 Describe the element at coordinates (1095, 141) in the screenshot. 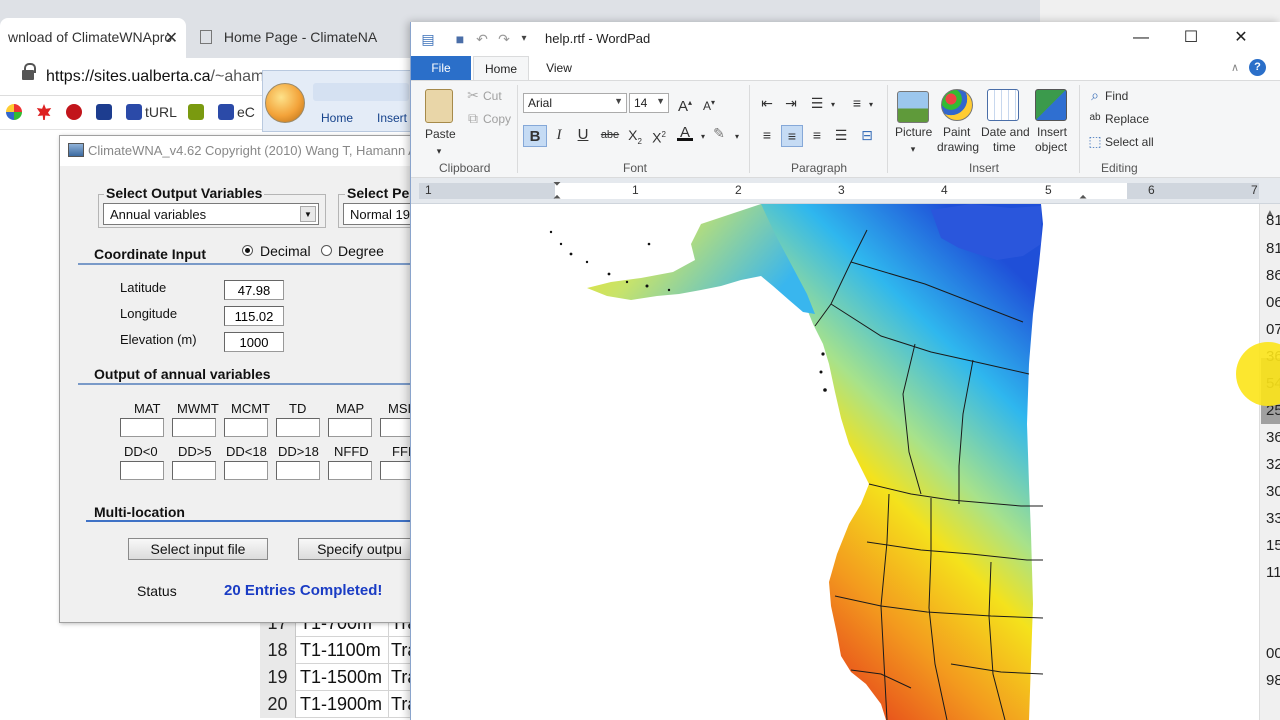

I see `select-all-icon: ⬚` at that location.